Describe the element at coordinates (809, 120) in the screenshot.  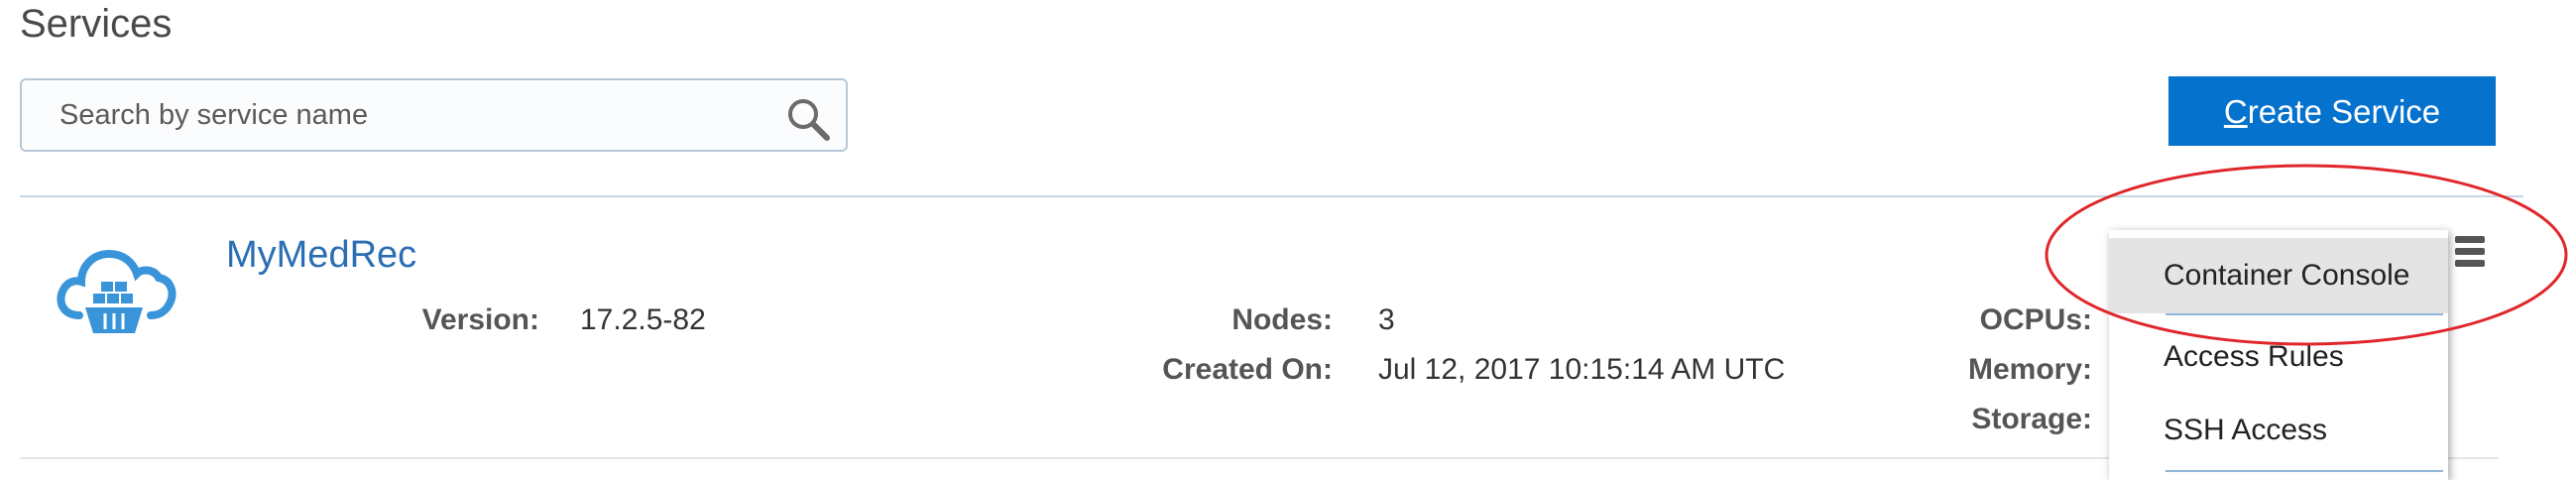
I see `search-icon` at that location.